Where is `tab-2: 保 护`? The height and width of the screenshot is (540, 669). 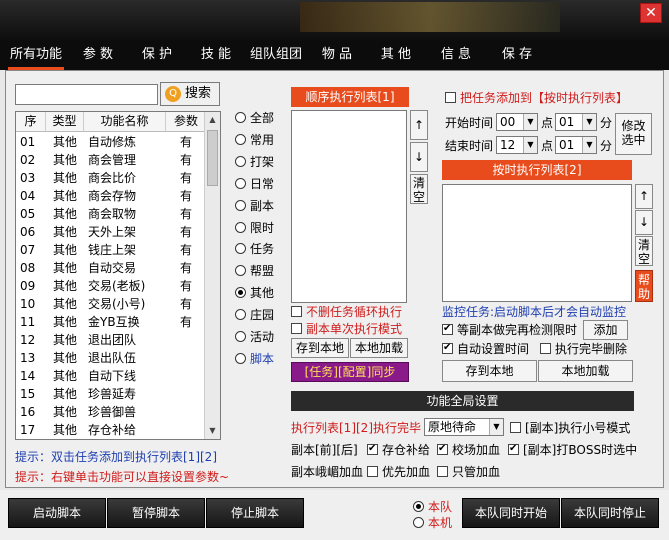
tab-2: 保 护 is located at coordinates (157, 56).